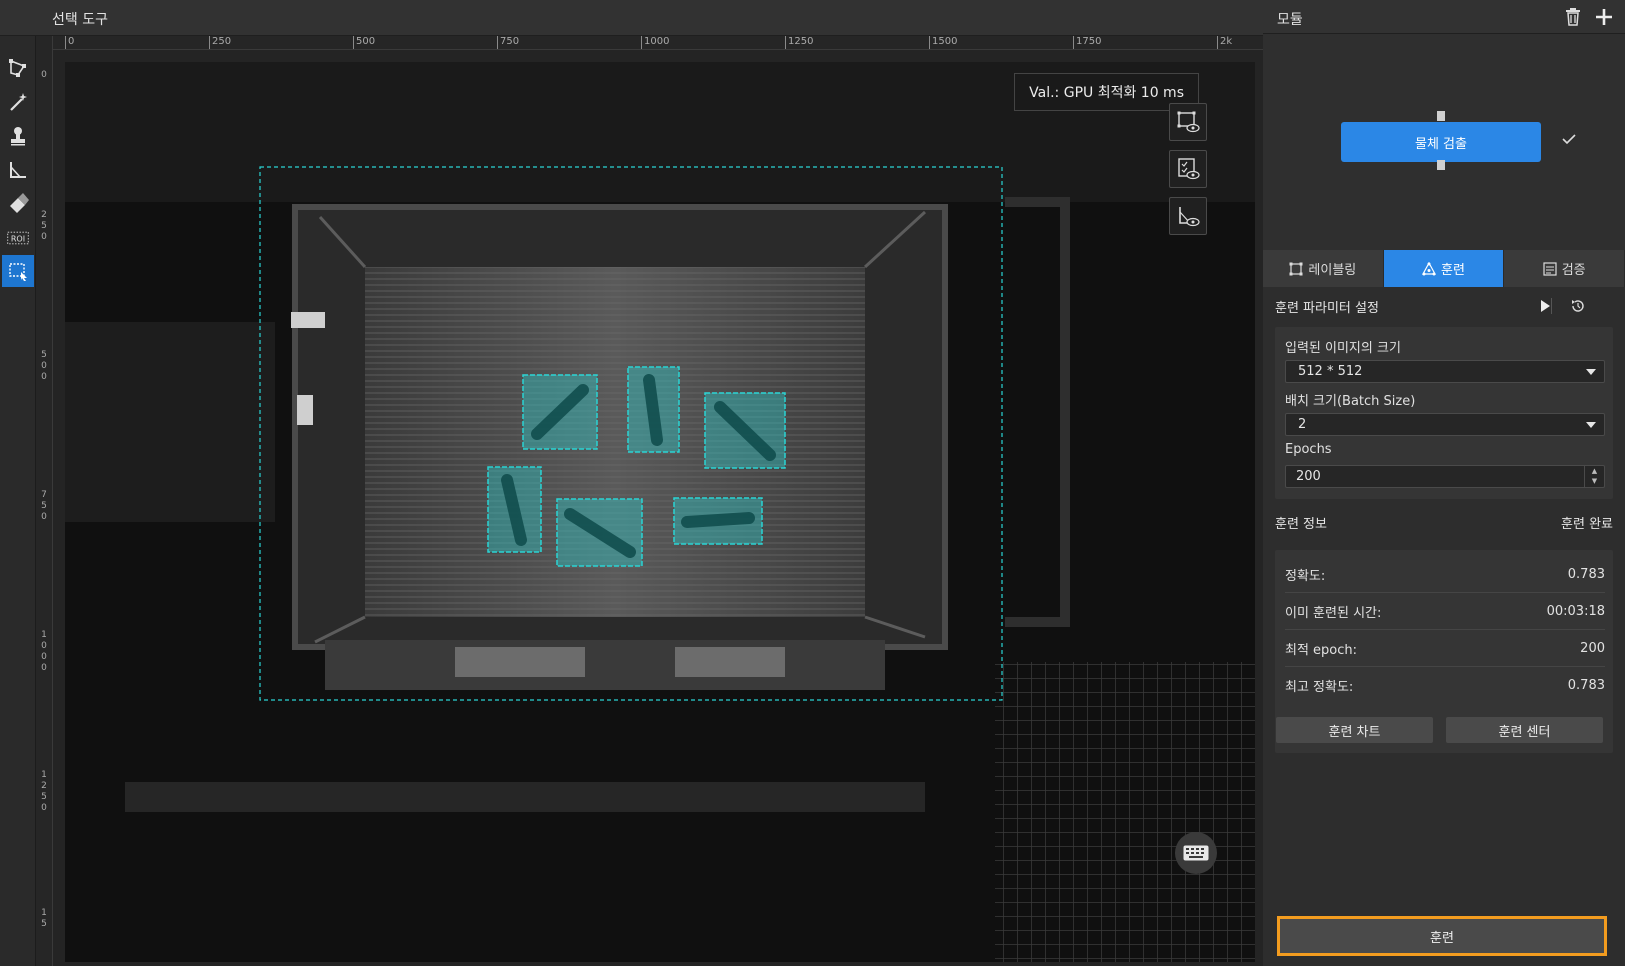 The height and width of the screenshot is (966, 1625). What do you see at coordinates (1354, 730) in the screenshot?
I see `train-chart-button: 훈련 차트` at bounding box center [1354, 730].